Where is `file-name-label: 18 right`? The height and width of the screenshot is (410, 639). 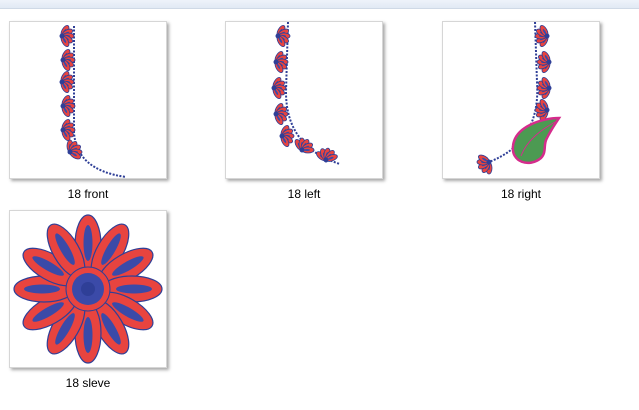 file-name-label: 18 right is located at coordinates (521, 194).